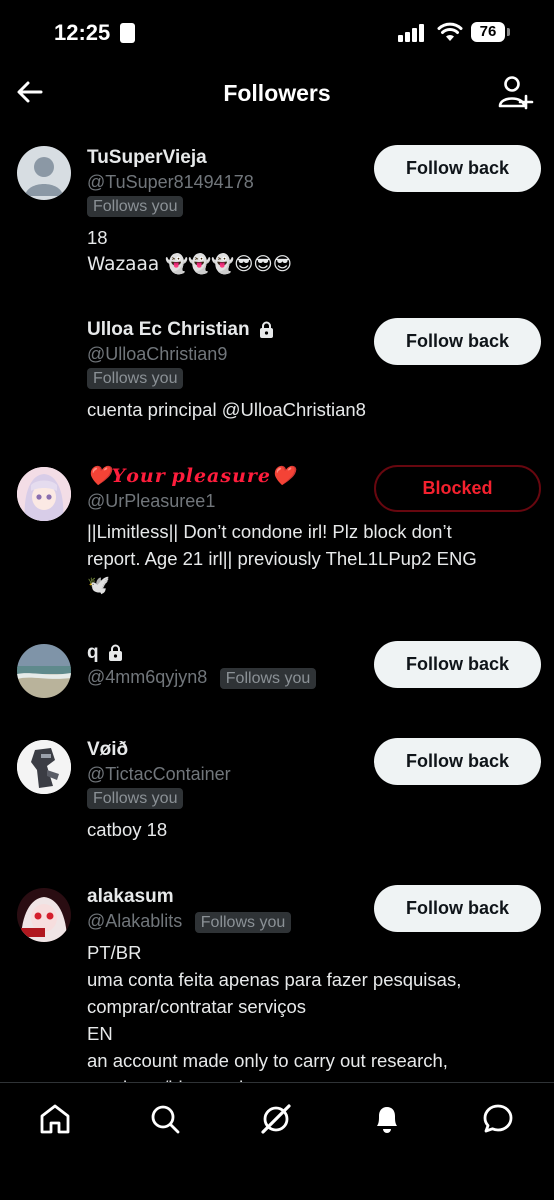 The image size is (554, 1200). What do you see at coordinates (93, 652) in the screenshot?
I see `display-name: q` at bounding box center [93, 652].